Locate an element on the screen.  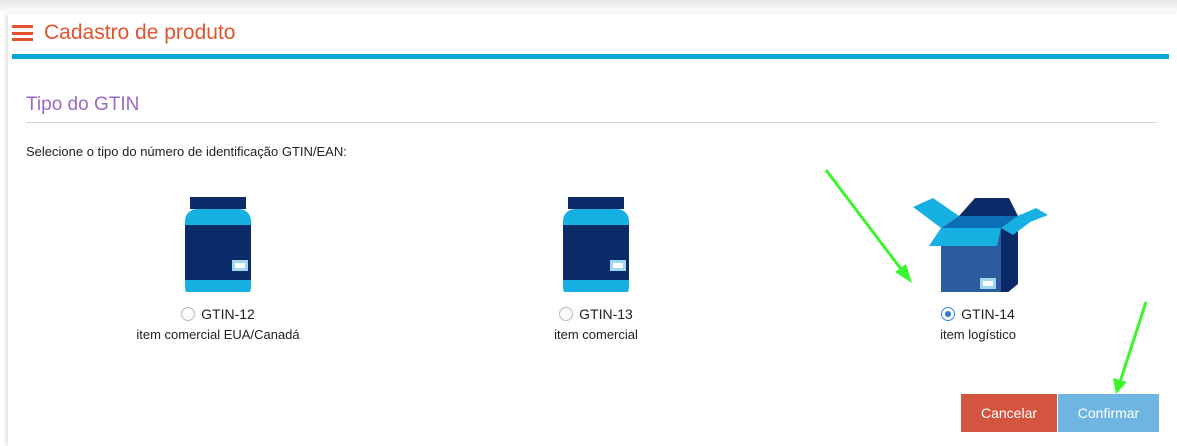
annotation-arrow-gtin14 is located at coordinates (865, 221).